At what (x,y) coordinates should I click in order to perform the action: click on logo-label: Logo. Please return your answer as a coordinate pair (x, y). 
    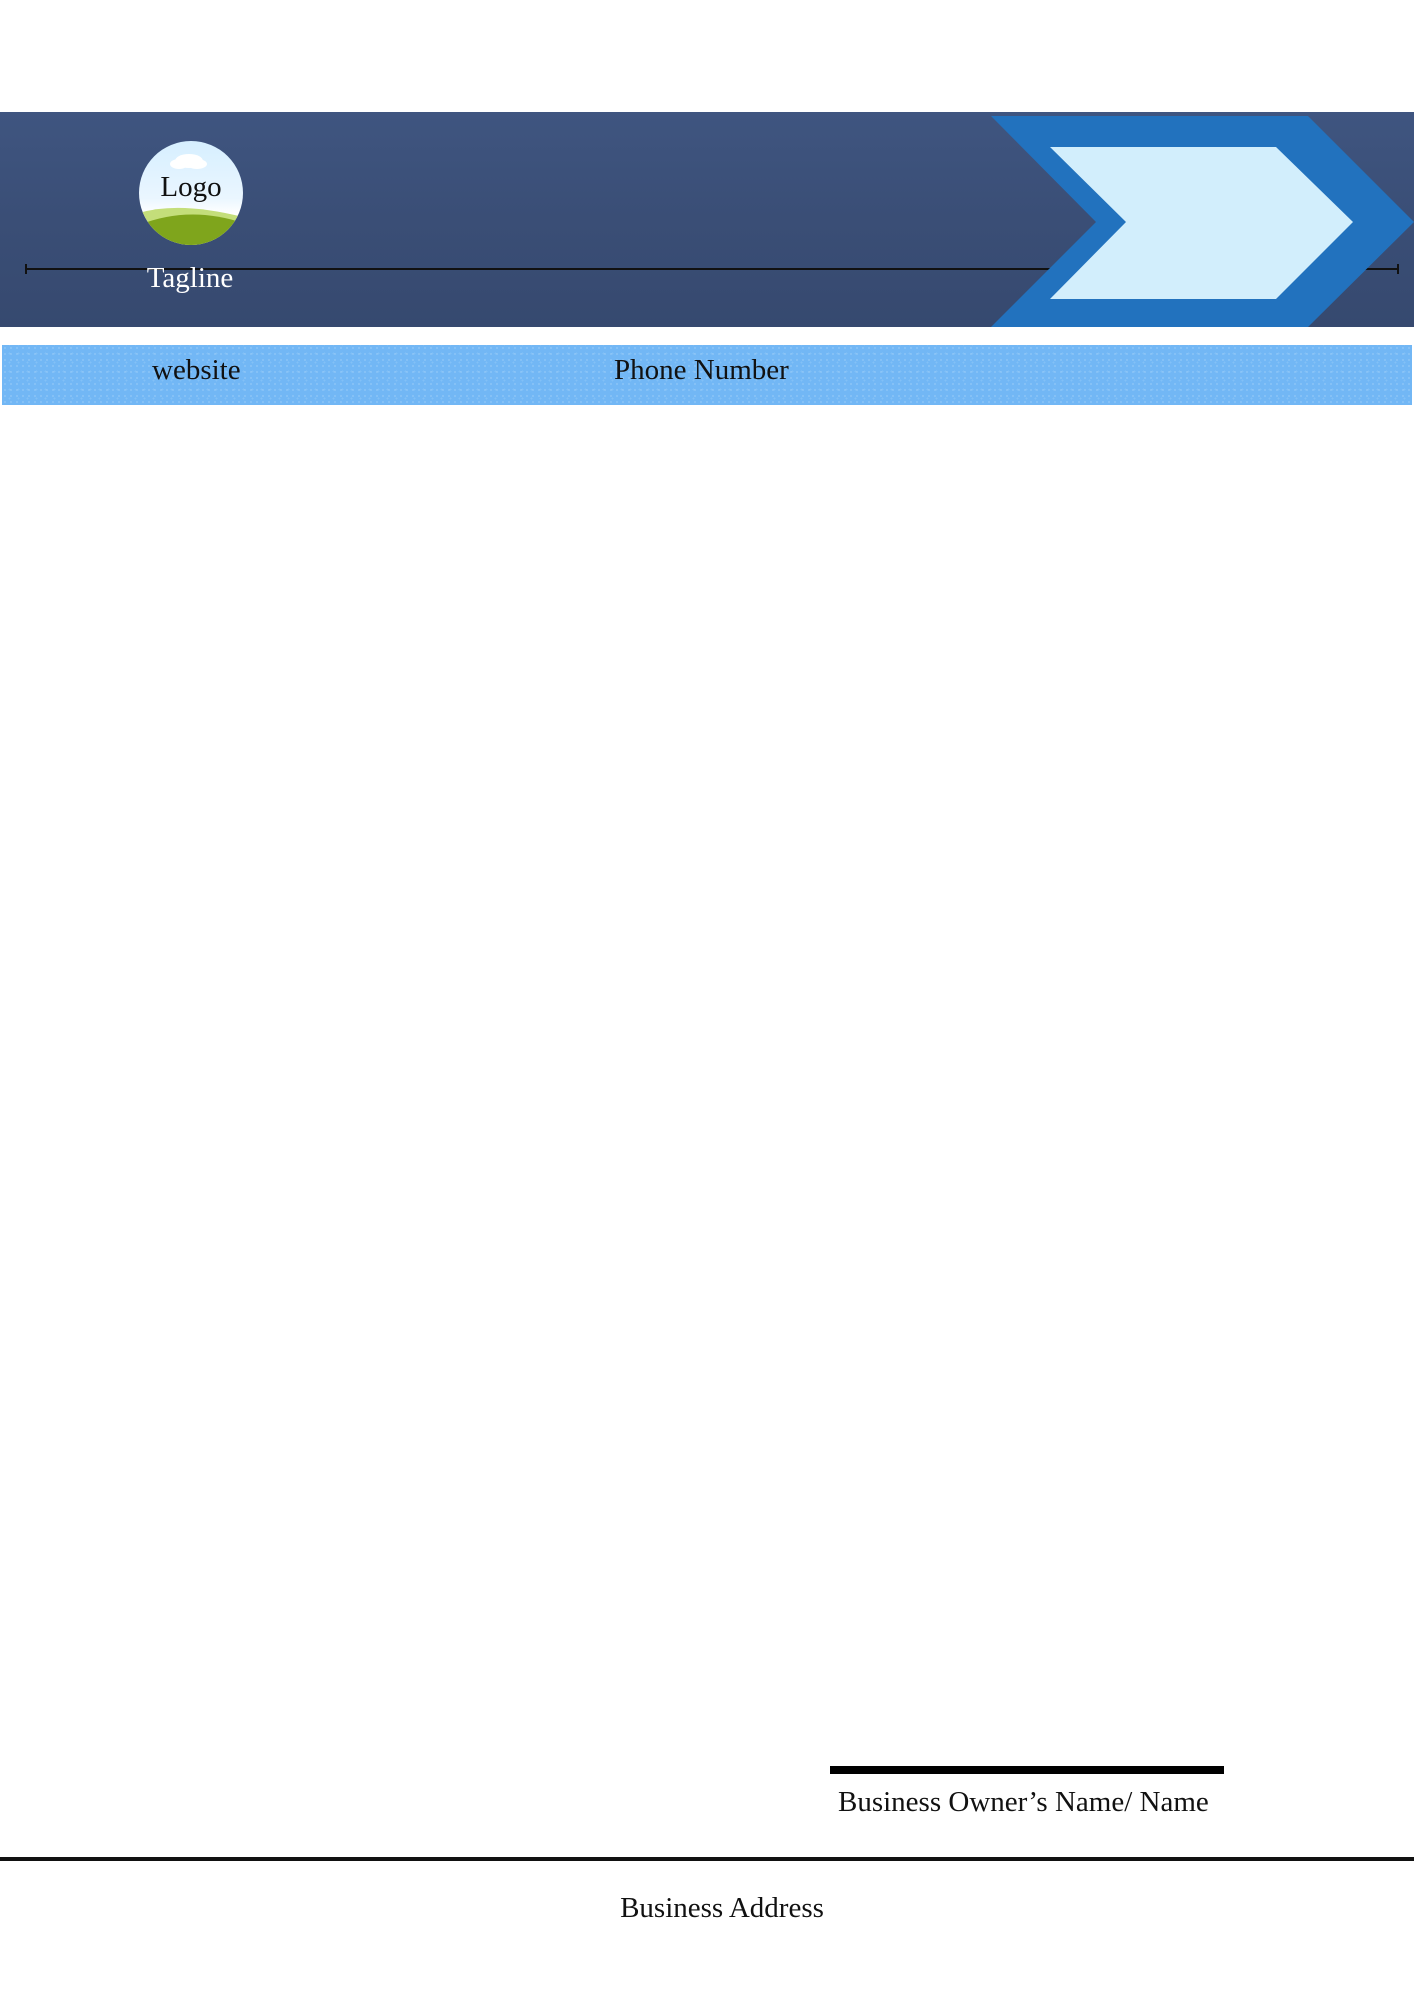
    Looking at the image, I should click on (191, 187).